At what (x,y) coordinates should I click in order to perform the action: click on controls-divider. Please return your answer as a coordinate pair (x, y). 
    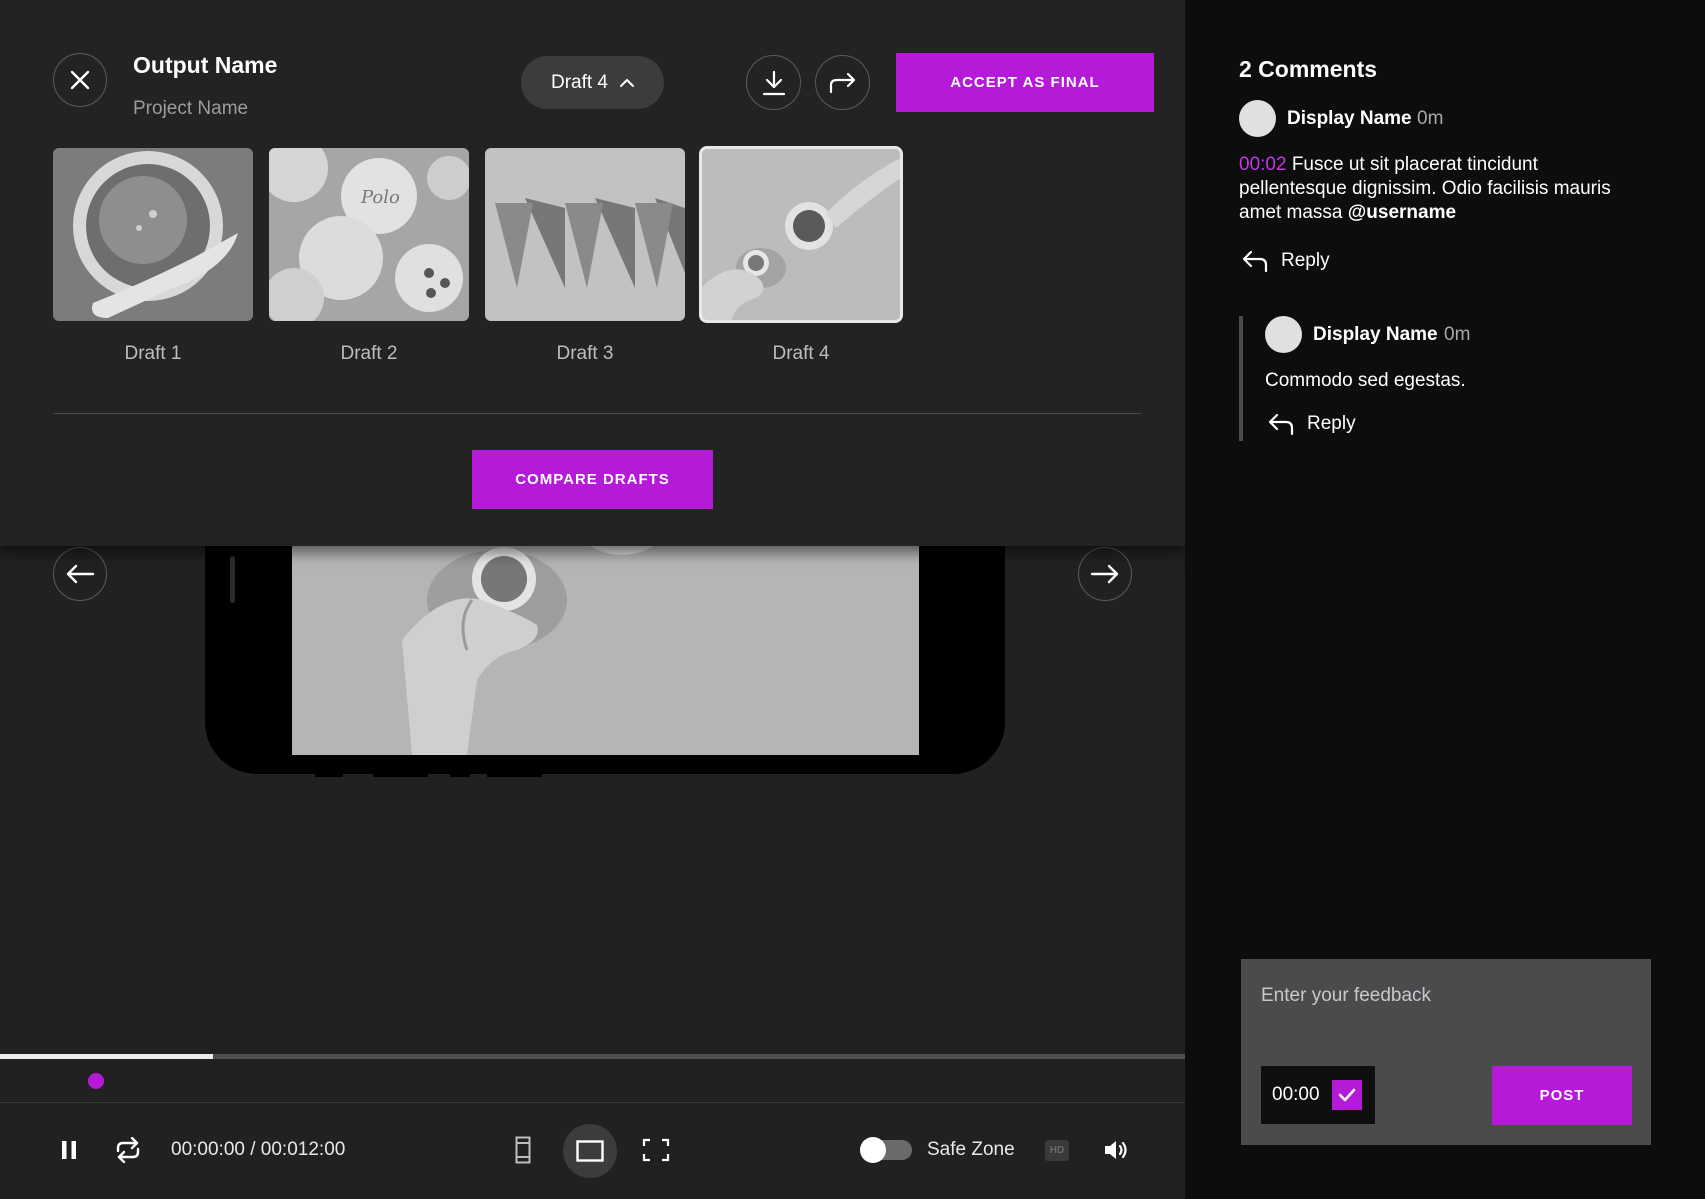
    Looking at the image, I should click on (592, 1102).